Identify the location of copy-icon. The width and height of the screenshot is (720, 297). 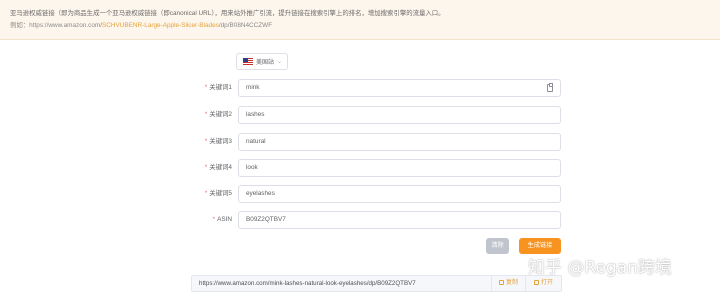
(501, 282).